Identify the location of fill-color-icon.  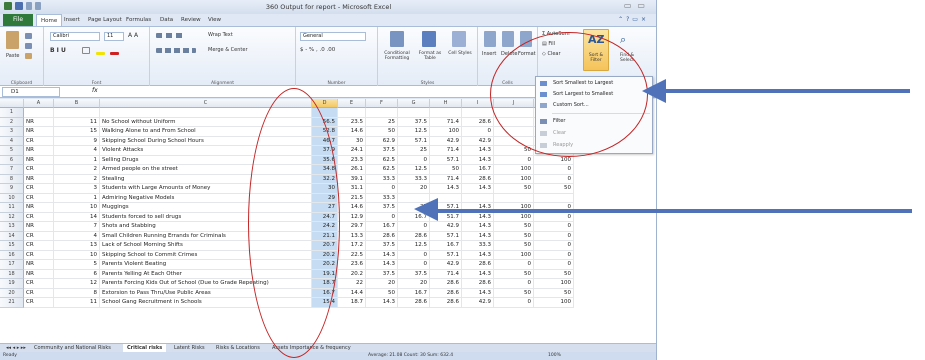
(100, 53).